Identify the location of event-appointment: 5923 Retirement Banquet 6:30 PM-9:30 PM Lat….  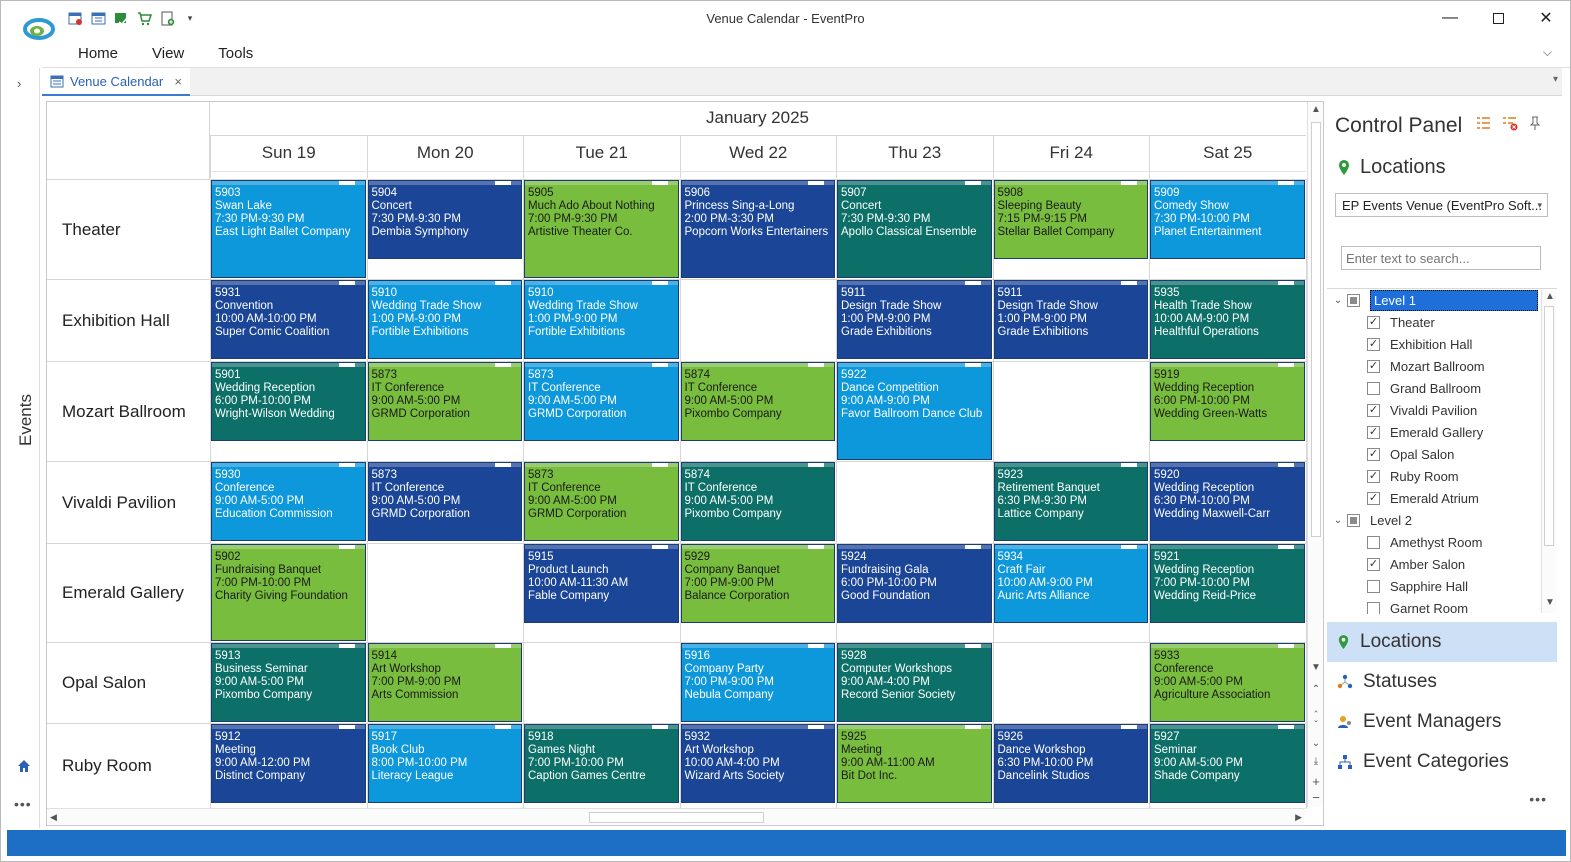
(1070, 501).